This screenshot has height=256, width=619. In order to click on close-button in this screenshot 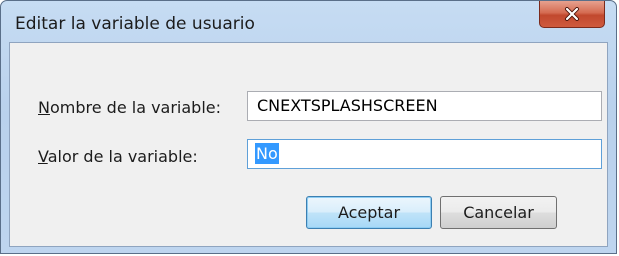, I will do `click(572, 14)`.